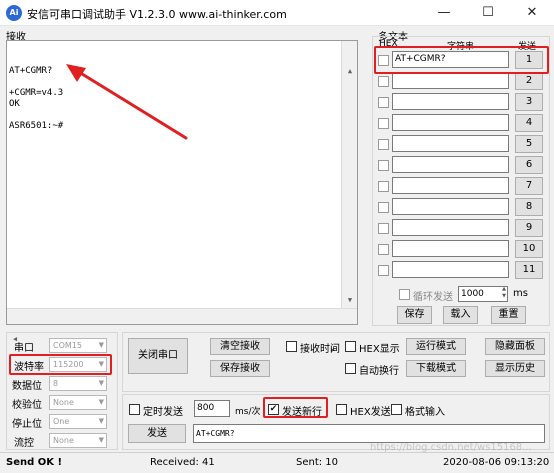 Image resolution: width=554 pixels, height=473 pixels. What do you see at coordinates (461, 60) in the screenshot?
I see `annotation-highlight-row1` at bounding box center [461, 60].